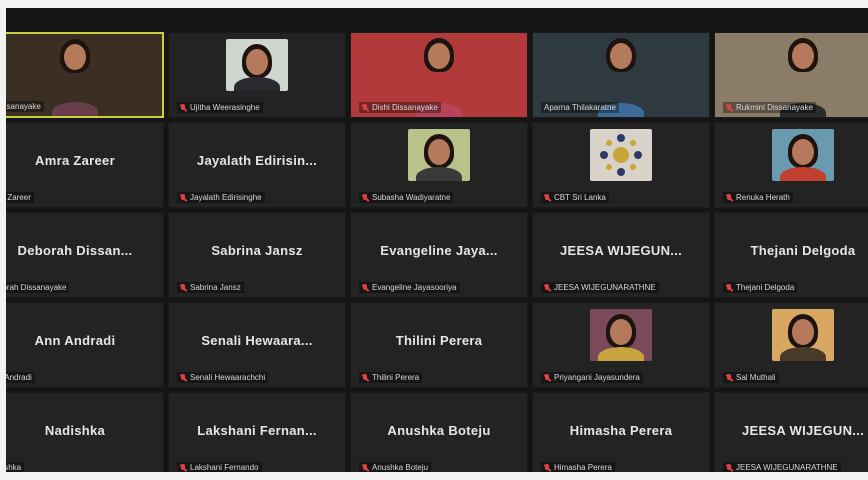 The image size is (868, 480). I want to click on participant-tile: Deborah Dissan... borah Dissanayake, so click(85, 255).